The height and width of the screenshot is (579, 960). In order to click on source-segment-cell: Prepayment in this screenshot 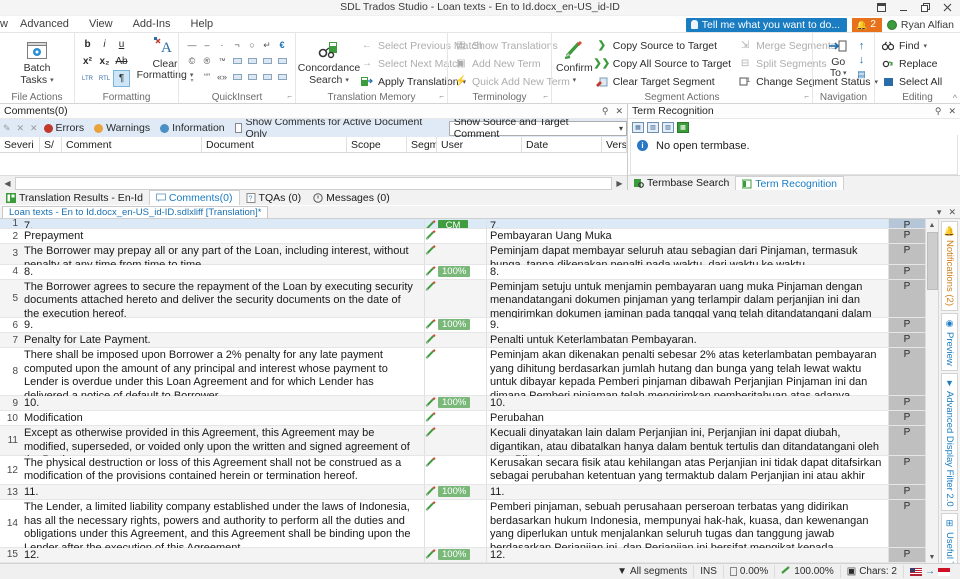, I will do `click(223, 236)`.